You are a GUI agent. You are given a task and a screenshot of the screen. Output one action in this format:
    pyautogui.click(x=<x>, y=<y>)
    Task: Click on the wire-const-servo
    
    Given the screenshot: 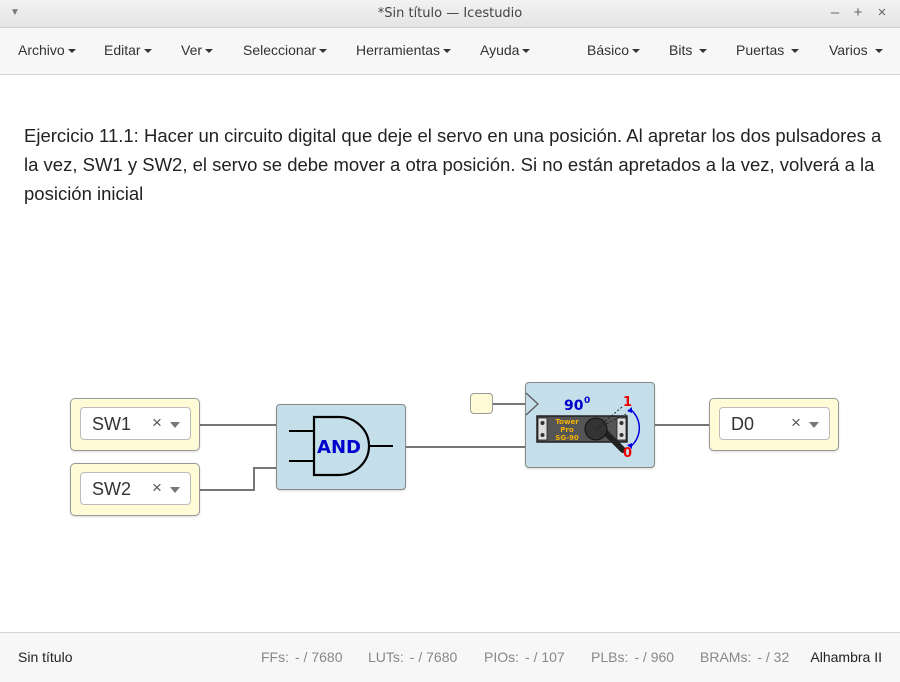 What is the action you would take?
    pyautogui.click(x=509, y=404)
    